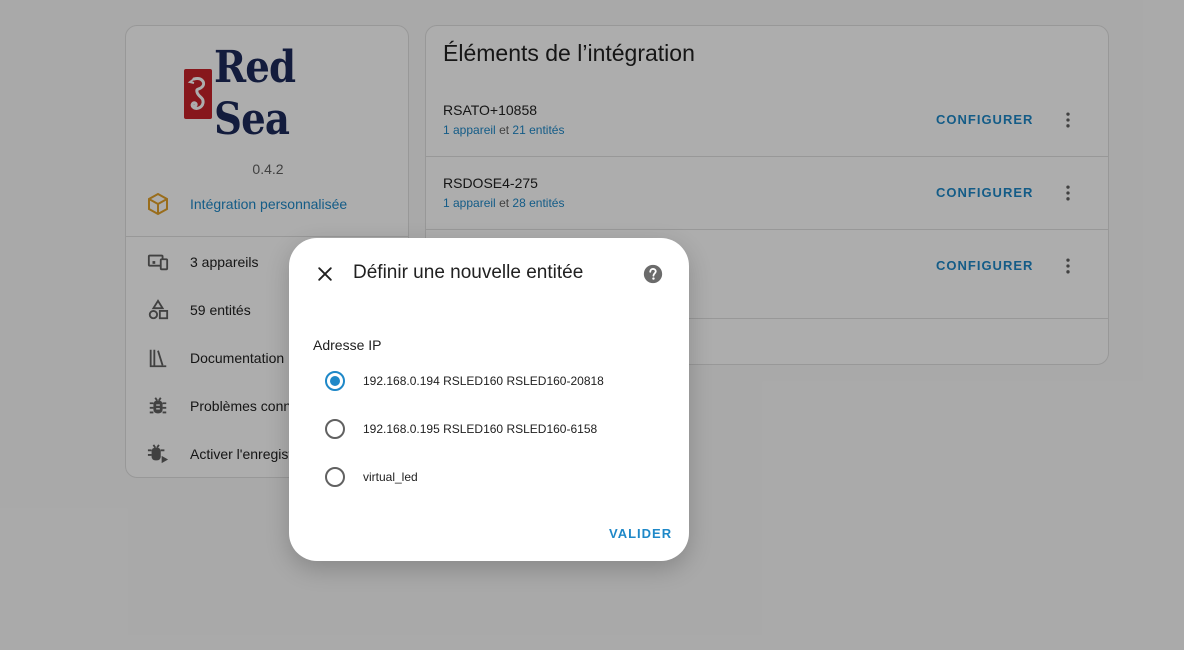 This screenshot has height=650, width=1184. Describe the element at coordinates (483, 381) in the screenshot. I see `ip-option-label: 192.168.0.194 RSLED160 RSLED160-20818` at that location.